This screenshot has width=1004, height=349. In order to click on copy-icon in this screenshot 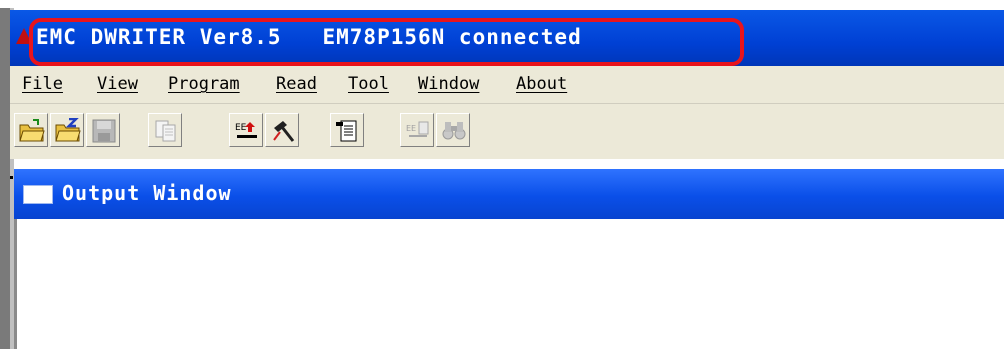, I will do `click(165, 131)`.